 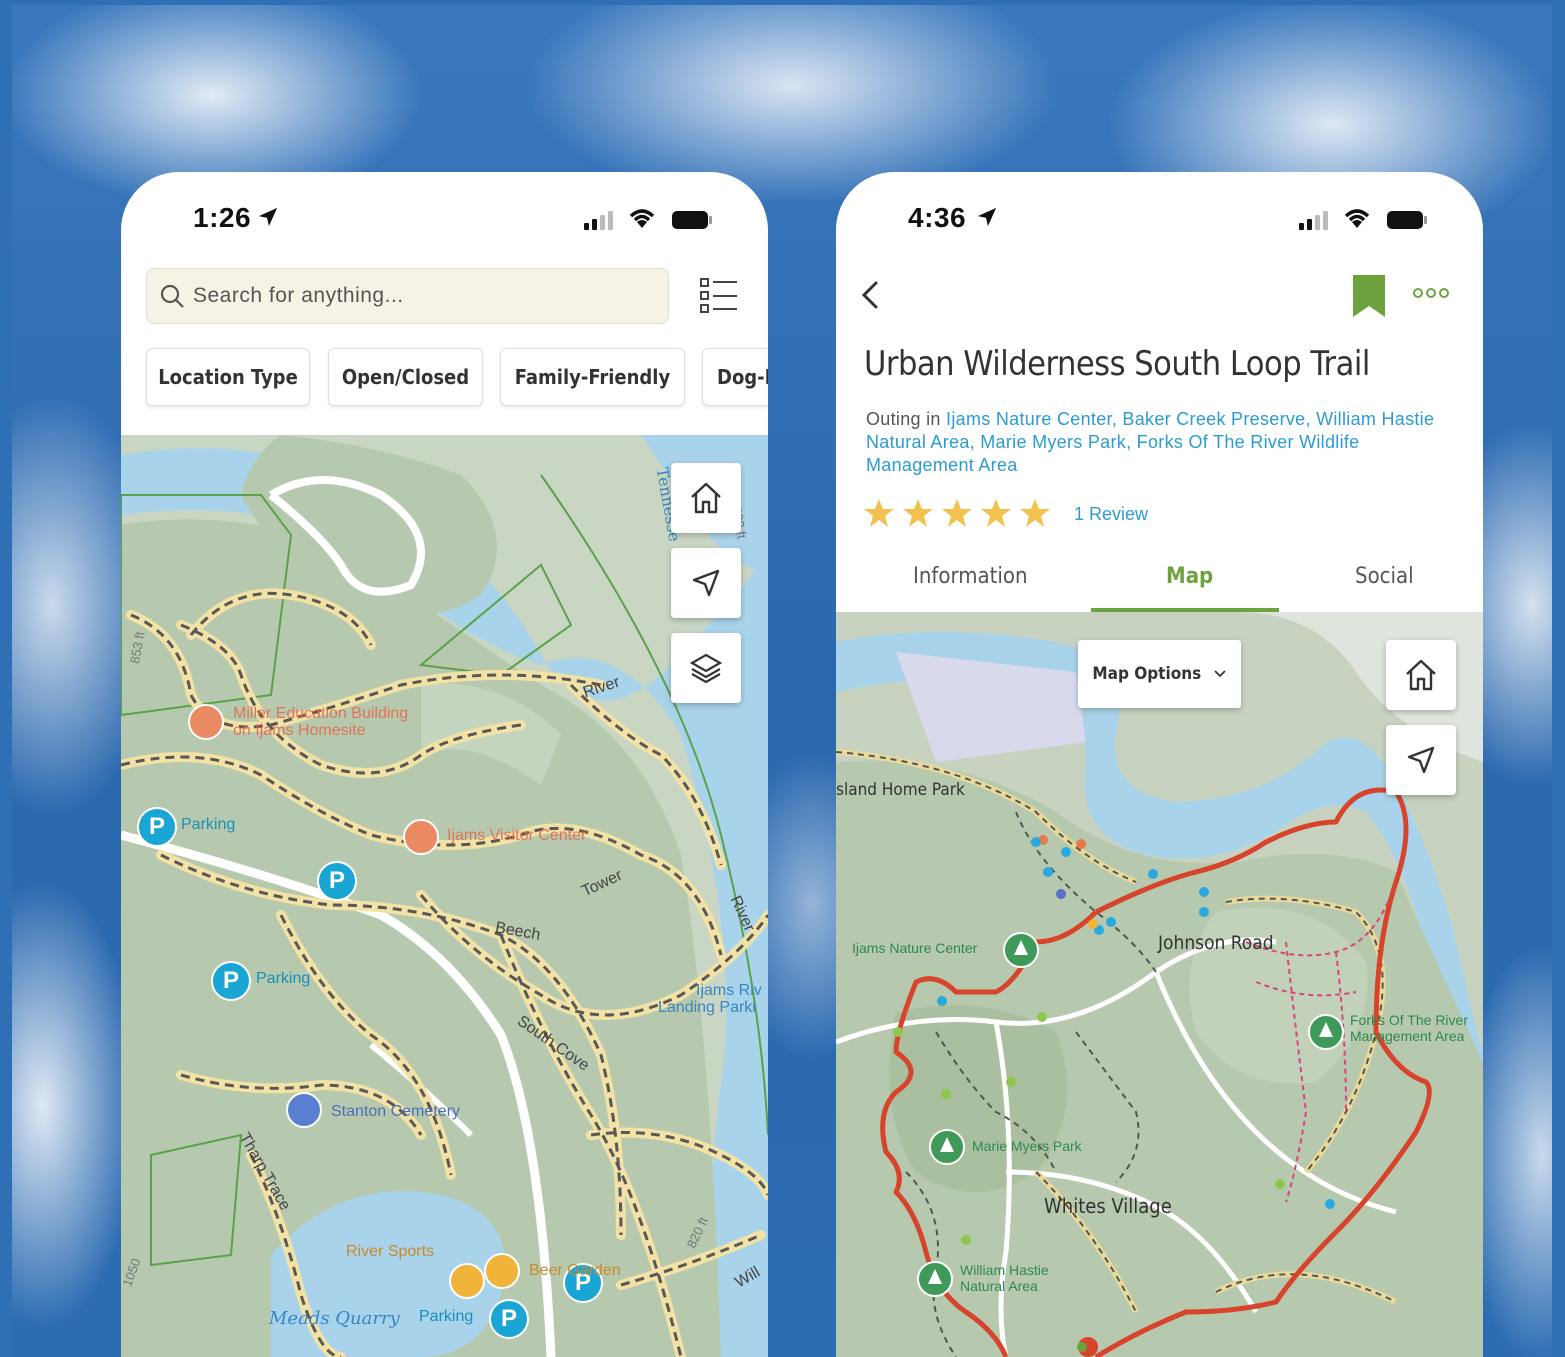 What do you see at coordinates (1147, 674) in the screenshot?
I see `map-options-label: Map Options` at bounding box center [1147, 674].